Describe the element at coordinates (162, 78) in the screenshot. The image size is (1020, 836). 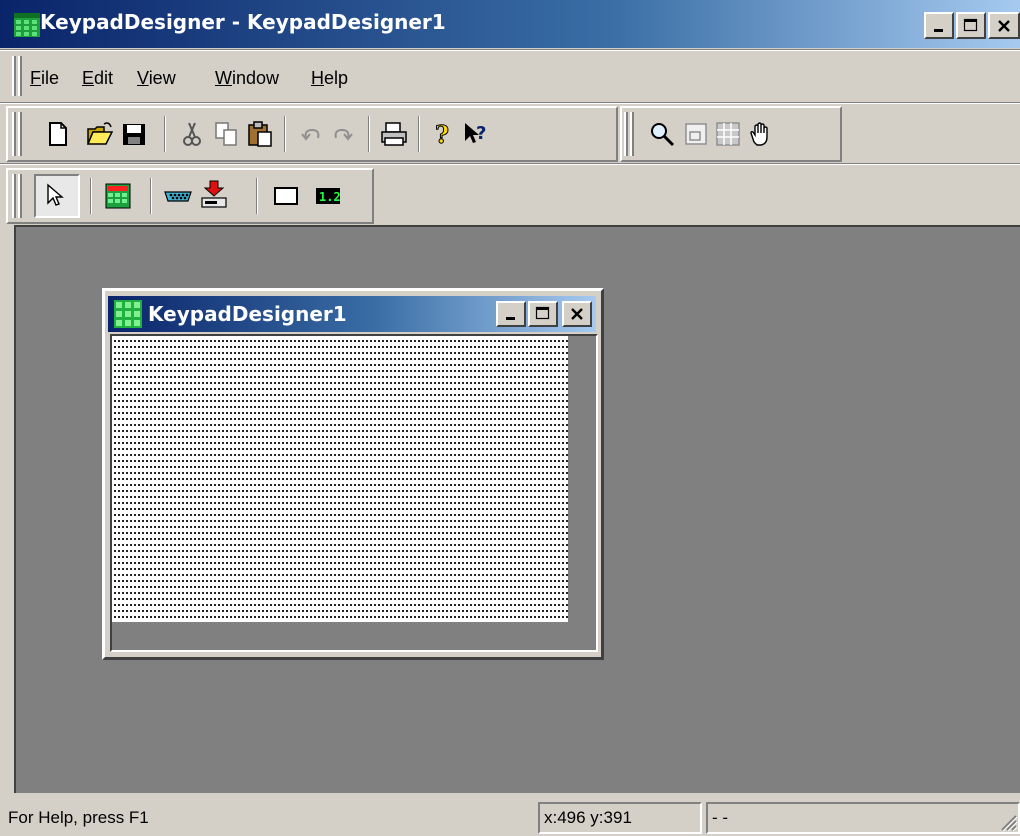
I see `menu-view-rest: iew` at that location.